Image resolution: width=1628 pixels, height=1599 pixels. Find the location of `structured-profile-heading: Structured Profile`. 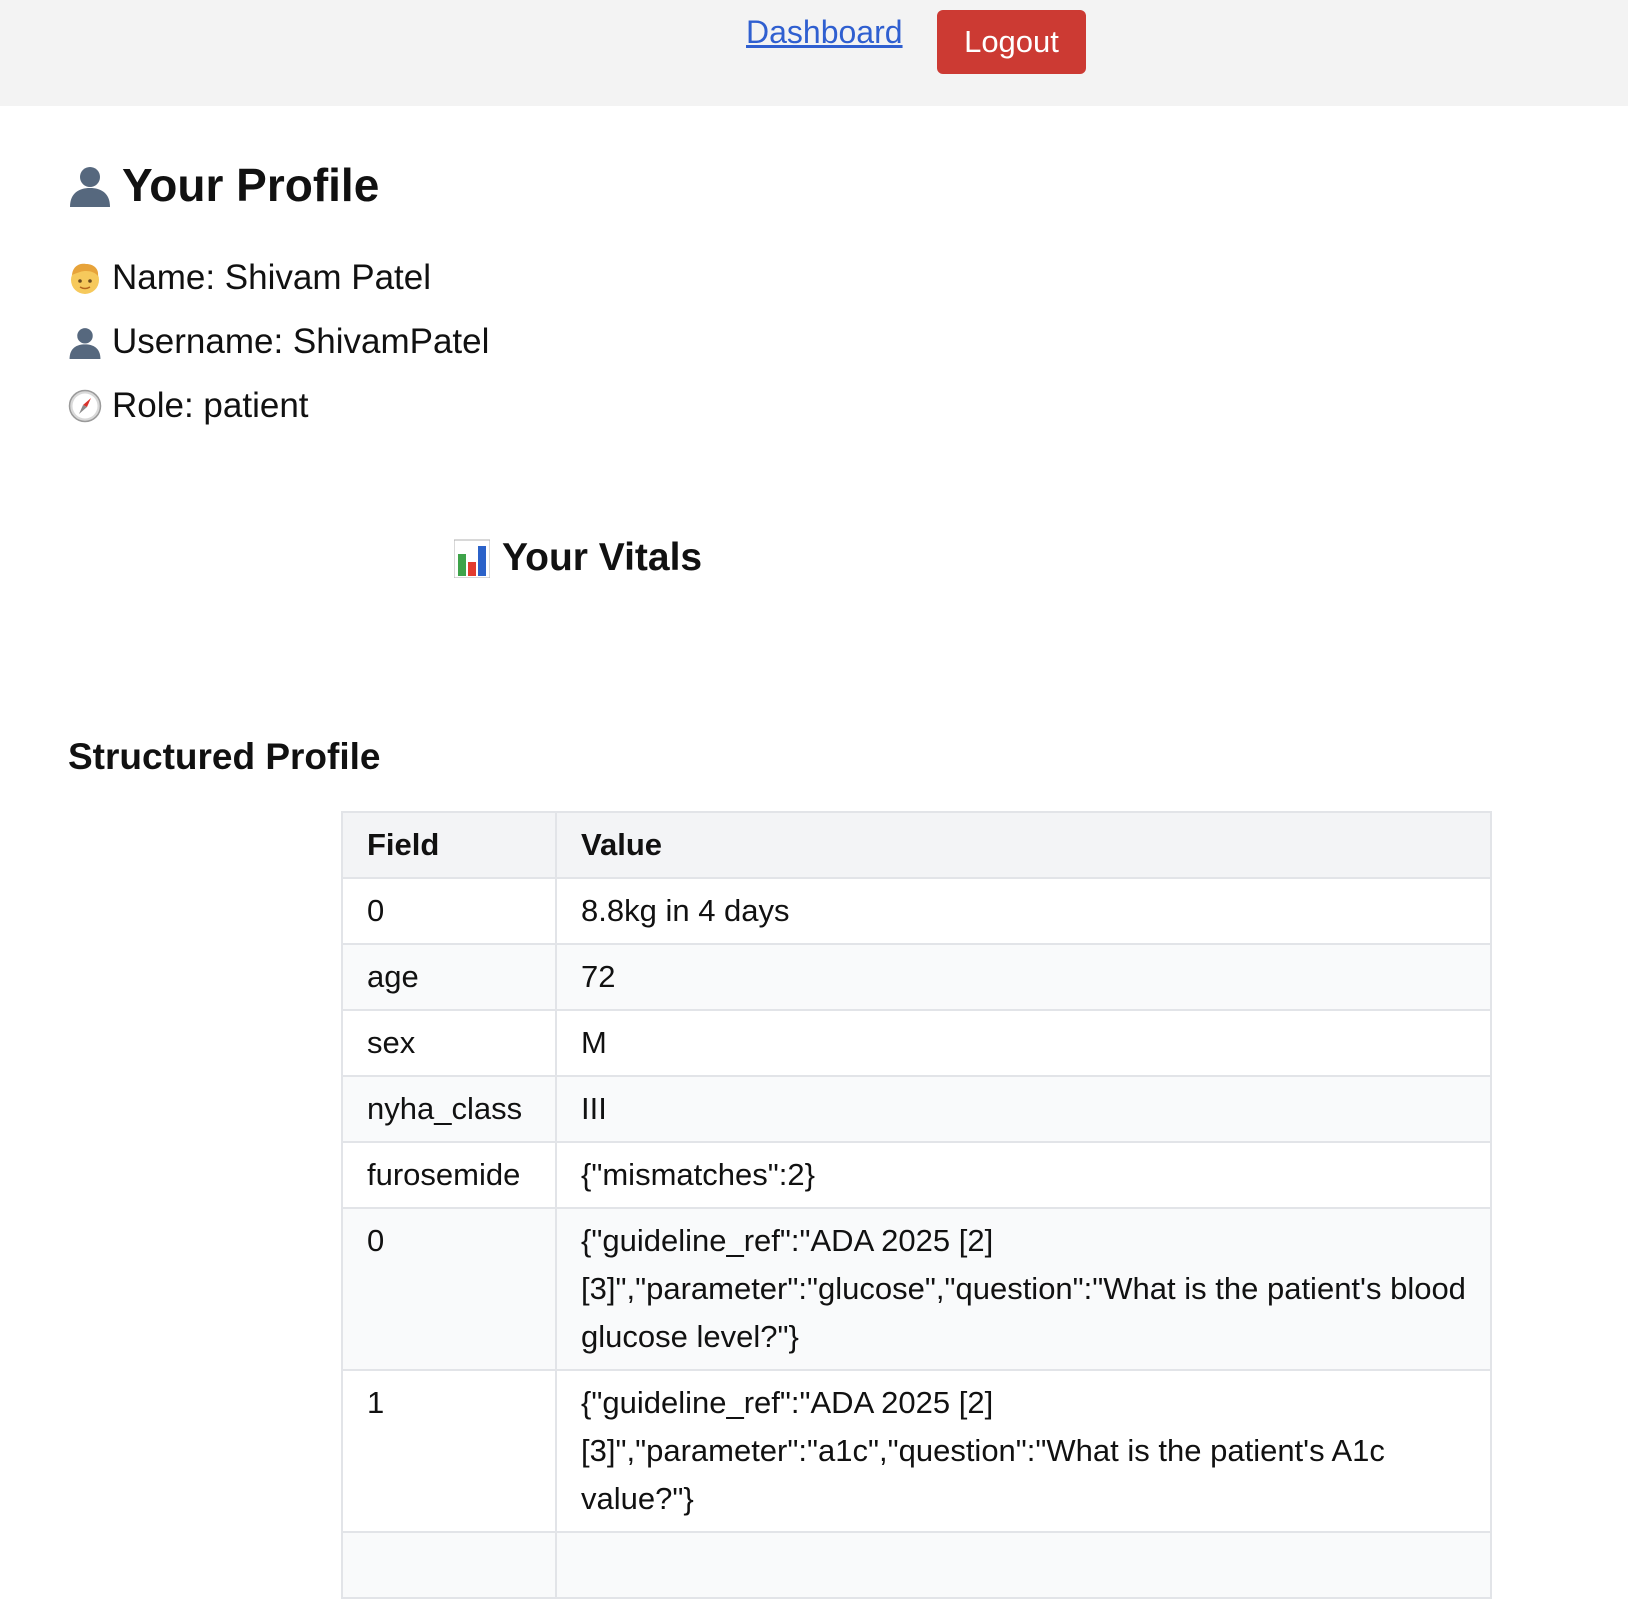

structured-profile-heading: Structured Profile is located at coordinates (224, 756).